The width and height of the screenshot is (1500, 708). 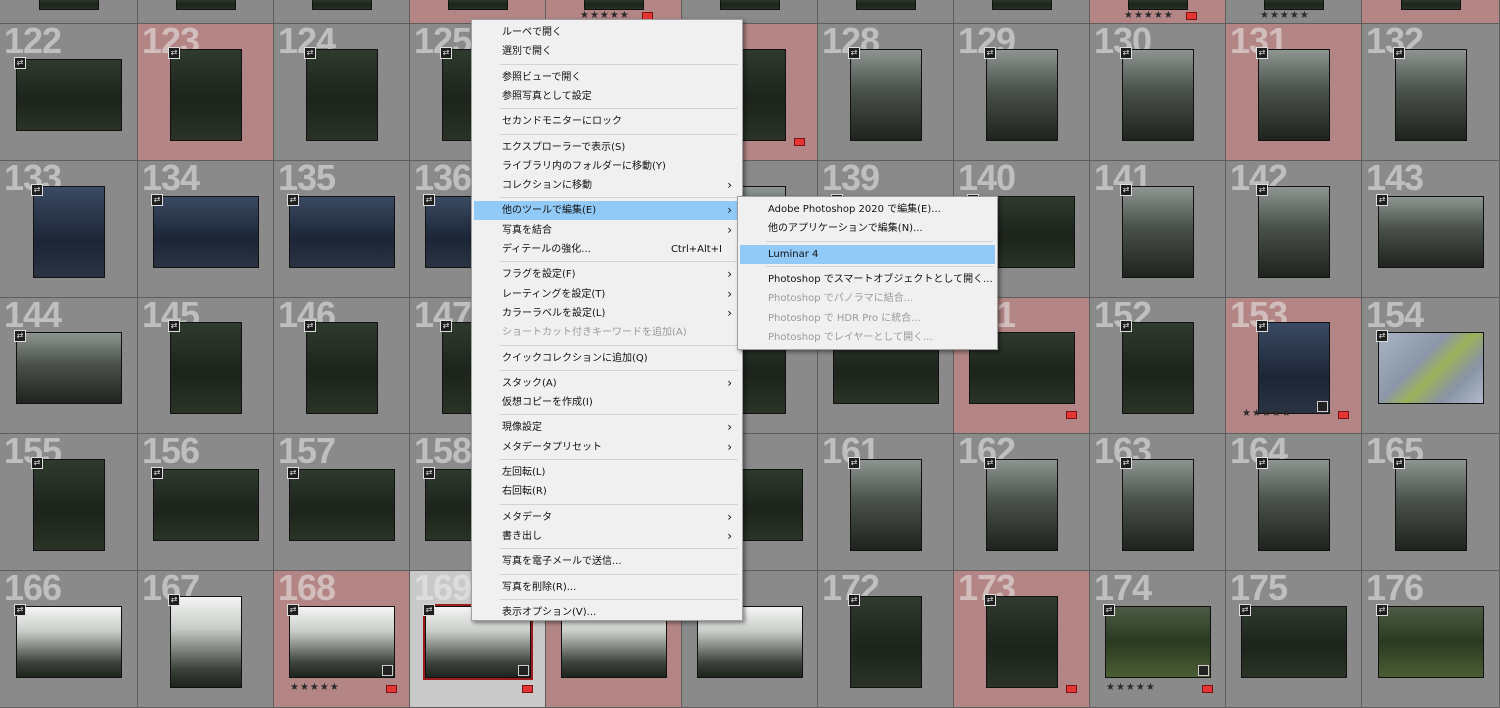 I want to click on grid-cell: 124 ⇄, so click(x=342, y=92).